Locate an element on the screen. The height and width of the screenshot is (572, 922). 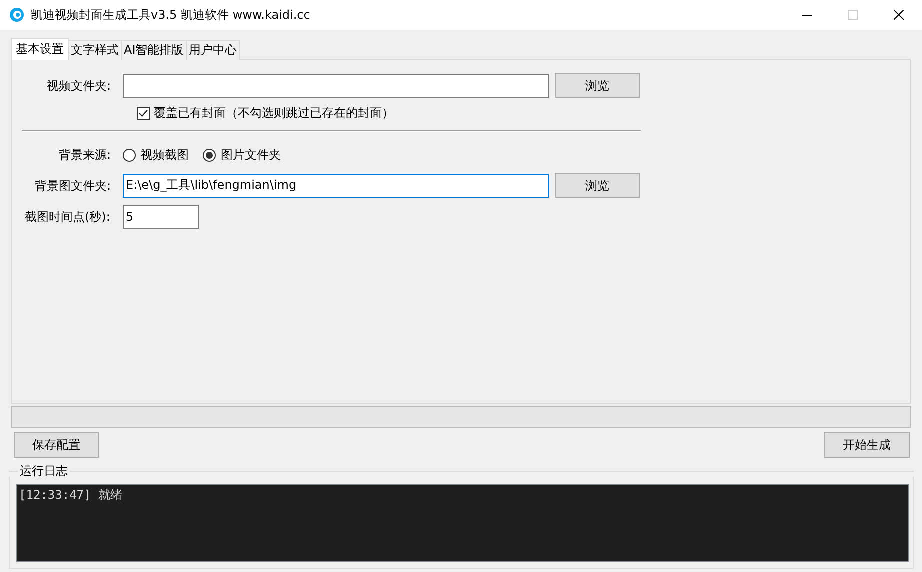
overwrite-checkbox is located at coordinates (143, 113).